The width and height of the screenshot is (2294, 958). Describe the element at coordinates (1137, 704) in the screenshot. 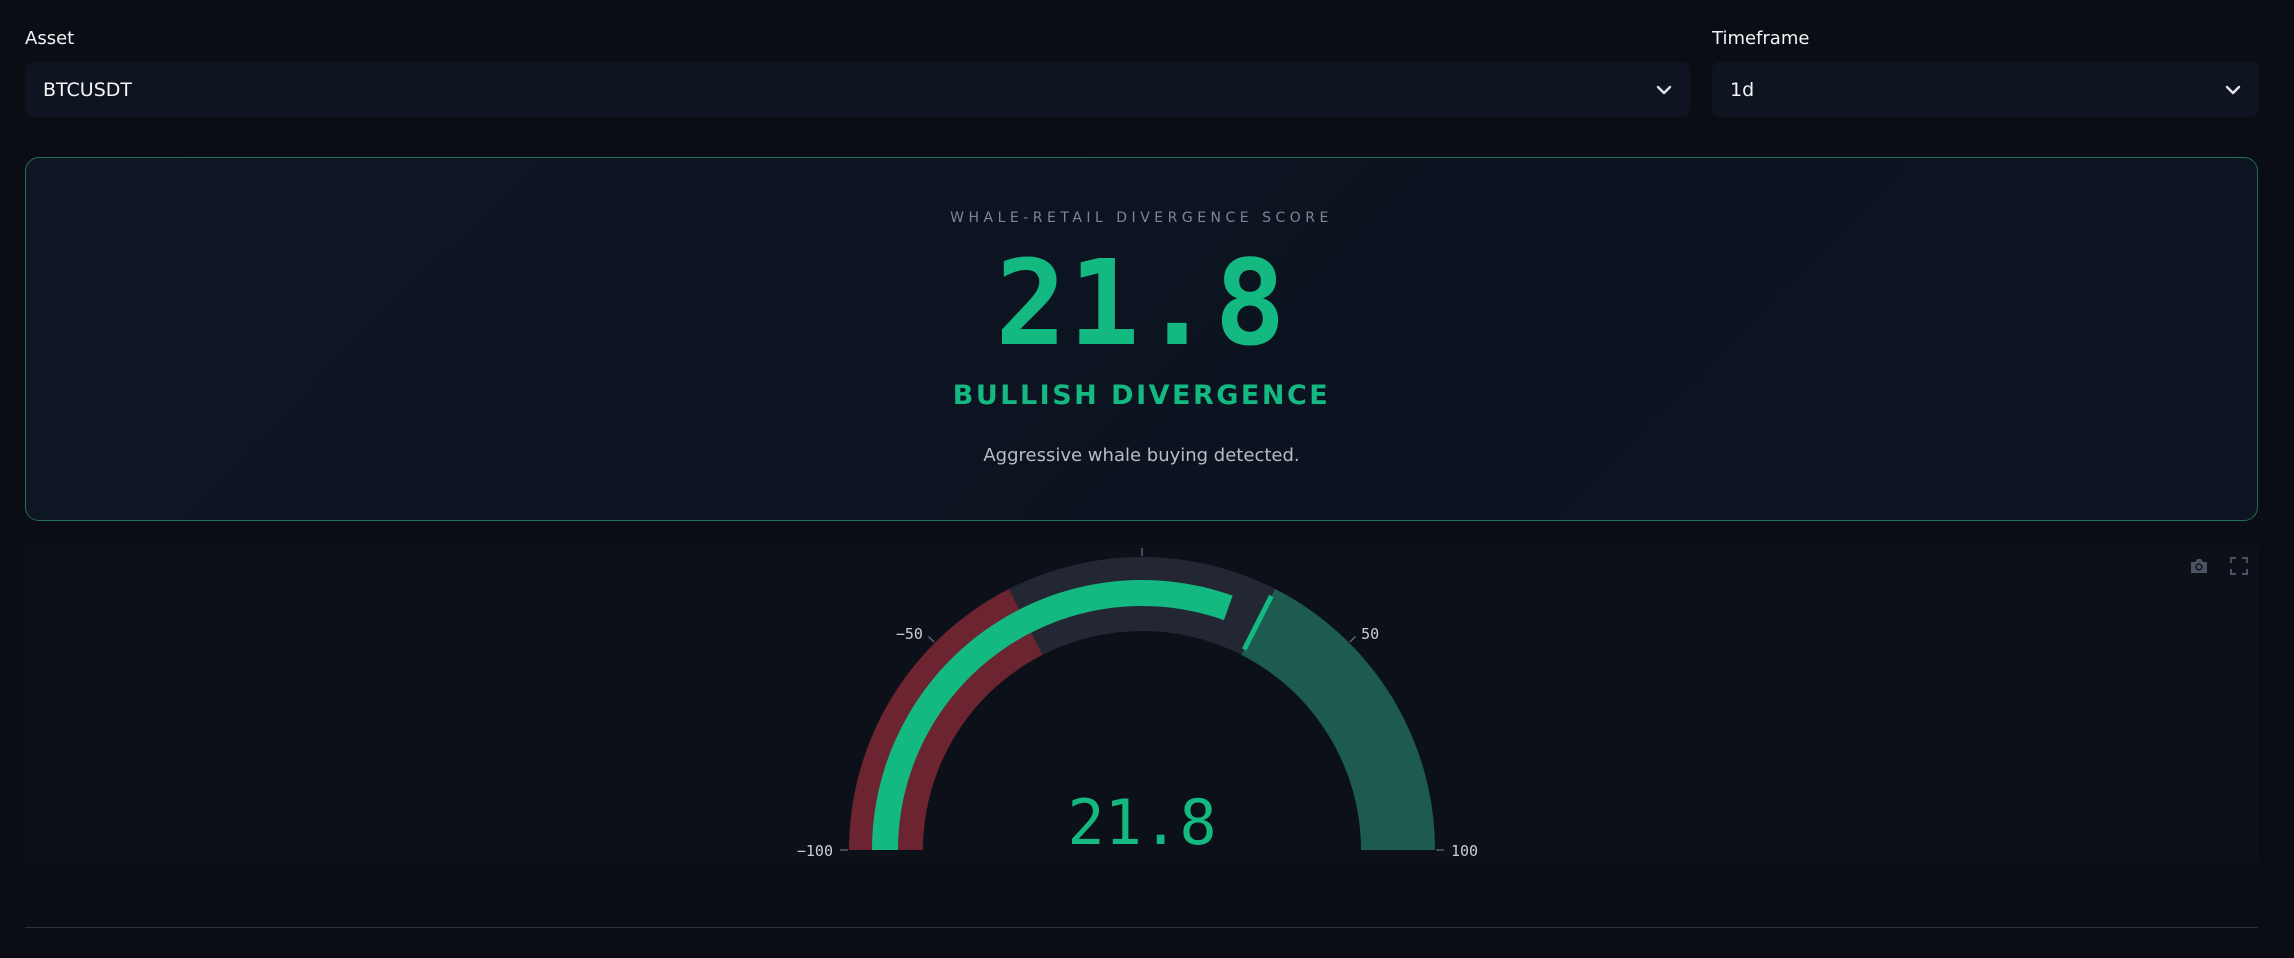

I see `divergence-gauge: −100 −50 50 100 21.8` at that location.